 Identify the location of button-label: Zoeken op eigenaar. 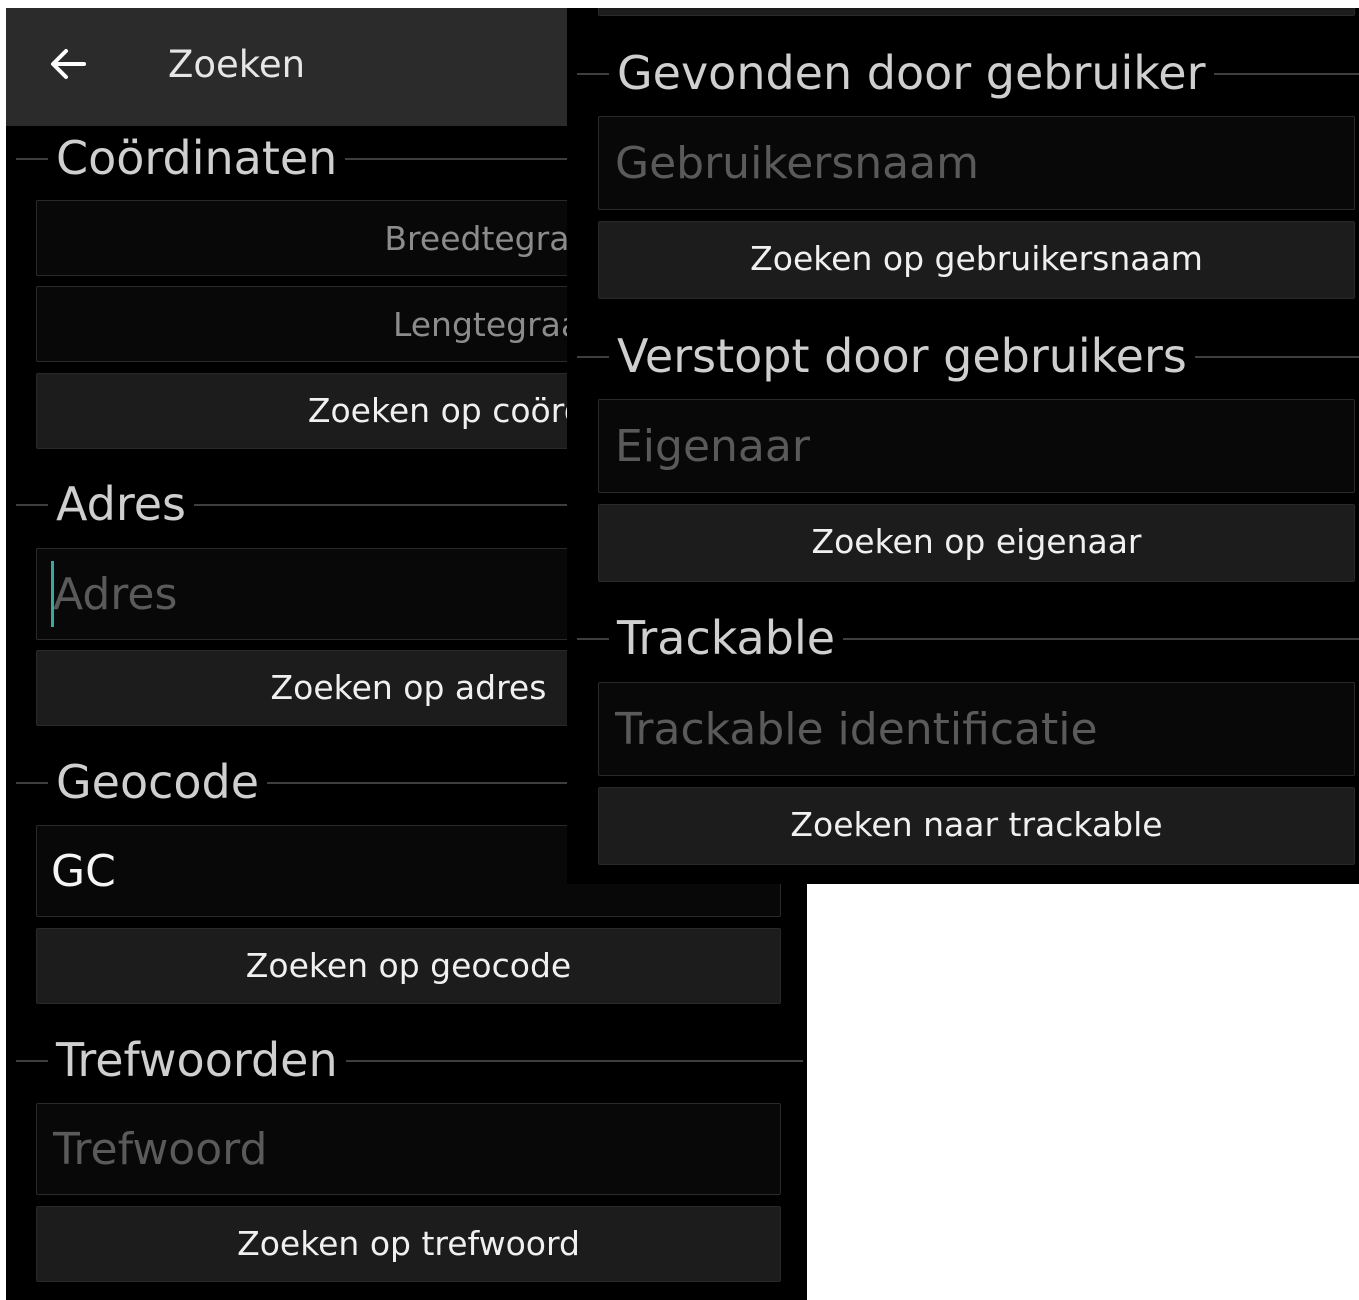
(976, 541).